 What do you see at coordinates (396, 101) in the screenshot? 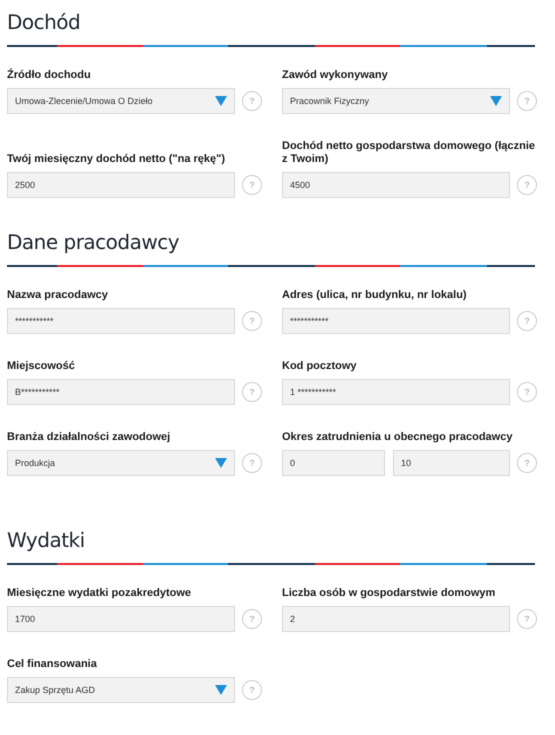
I see `dropdown: Pracownik Fizyczny` at bounding box center [396, 101].